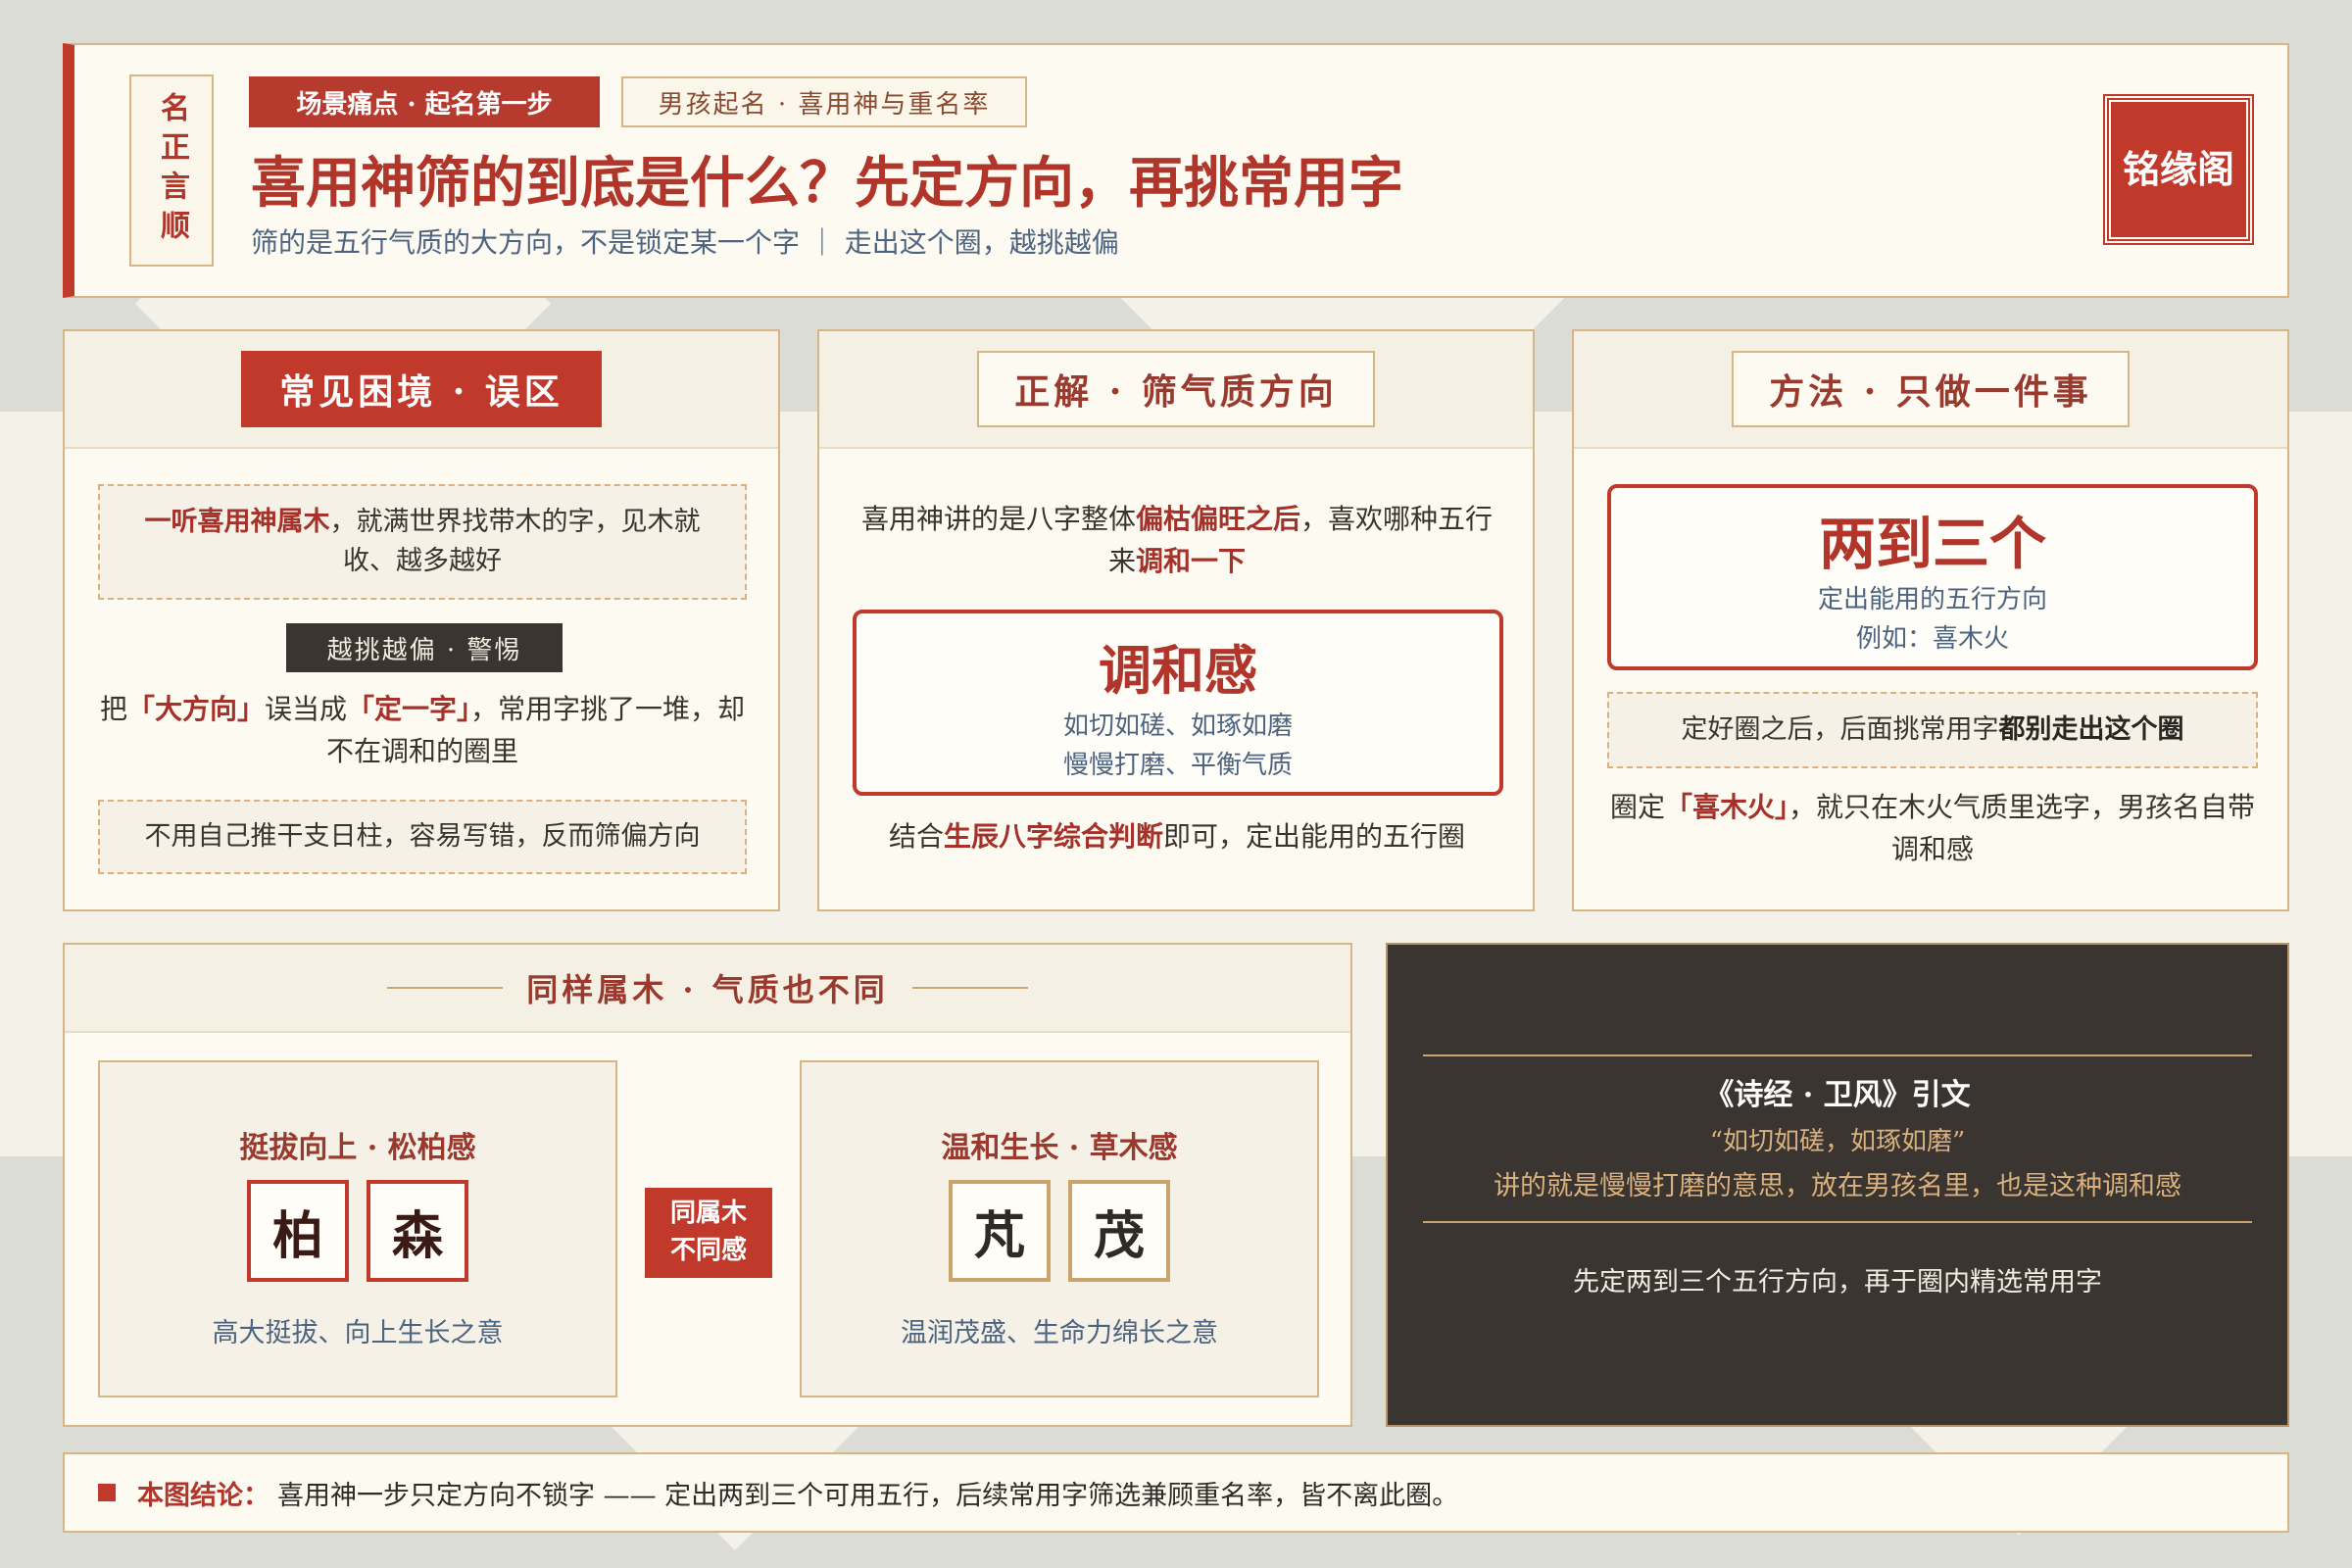 The height and width of the screenshot is (1568, 2352). What do you see at coordinates (424, 647) in the screenshot?
I see `warning-badge: 越挑越偏 · 警惕` at bounding box center [424, 647].